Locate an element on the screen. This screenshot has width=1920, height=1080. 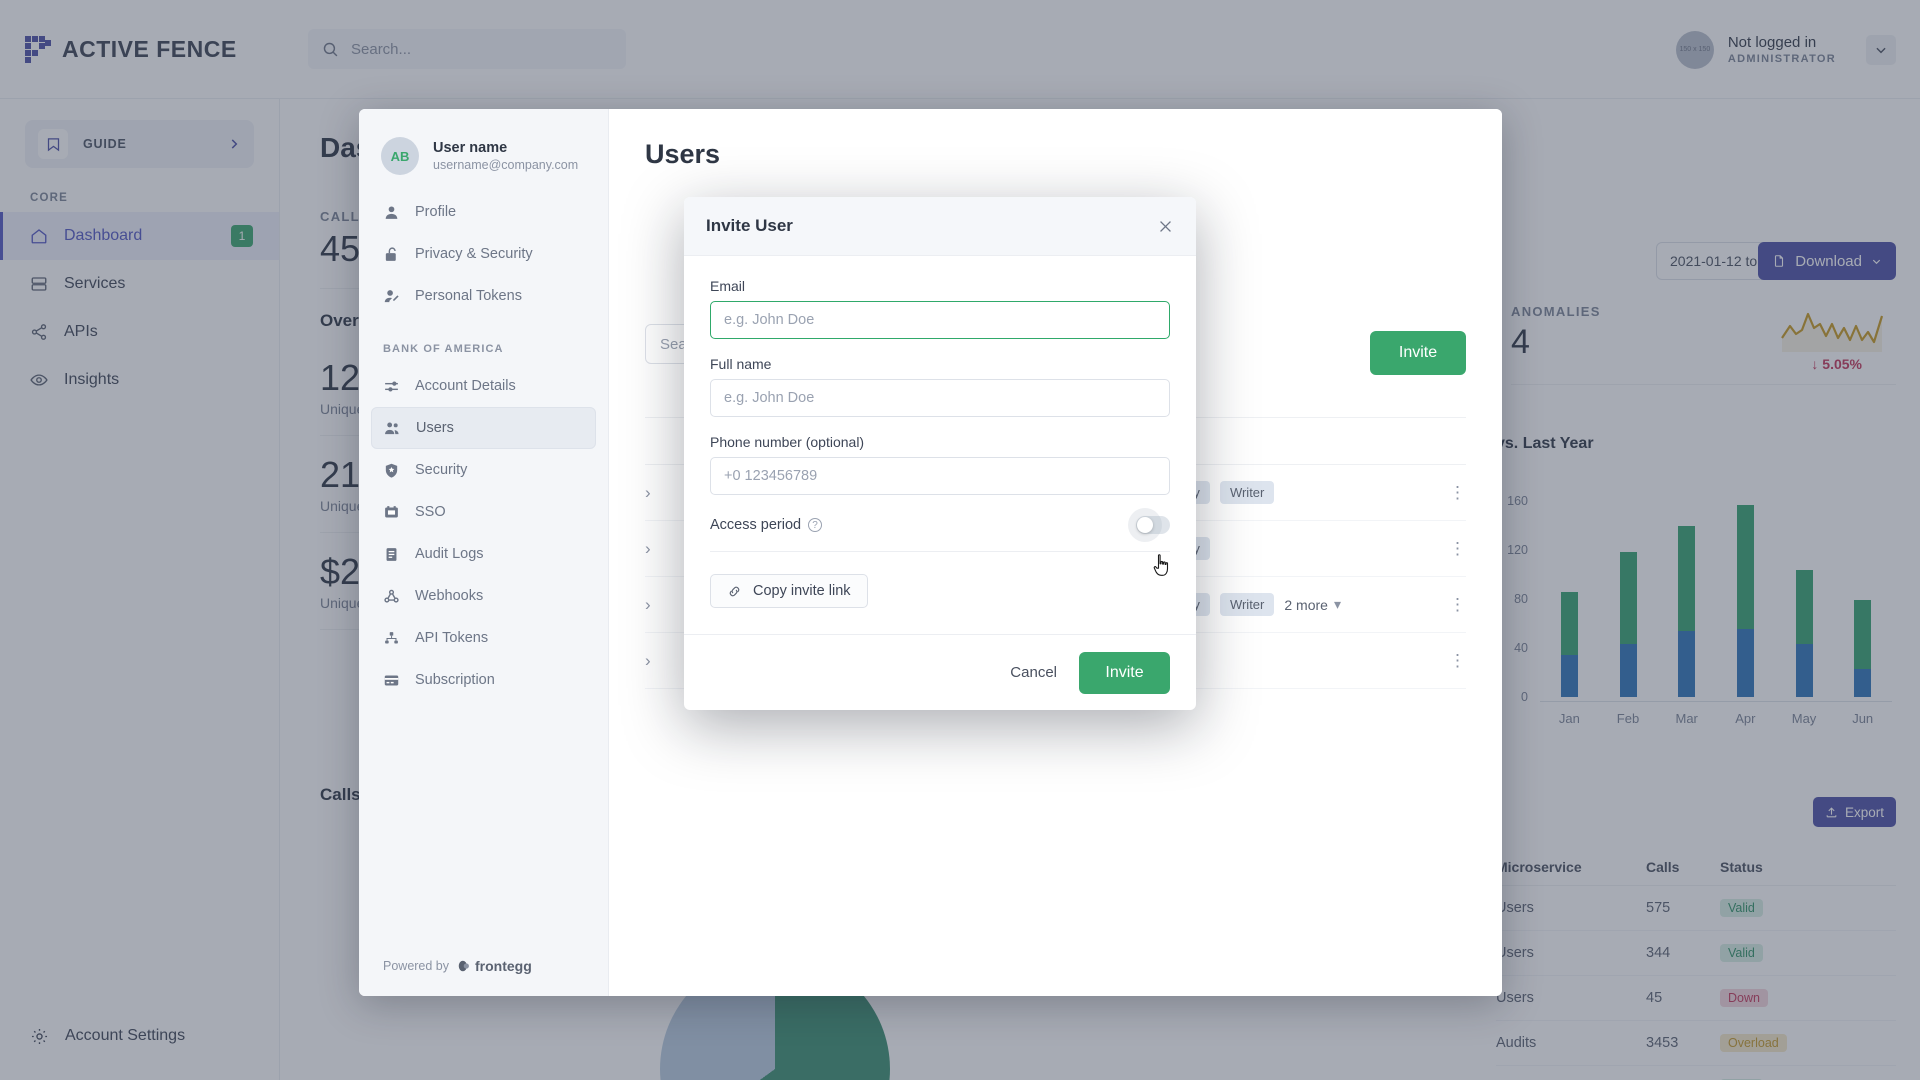
drawer-user-card: AB User name username@company.com is located at coordinates (483, 142).